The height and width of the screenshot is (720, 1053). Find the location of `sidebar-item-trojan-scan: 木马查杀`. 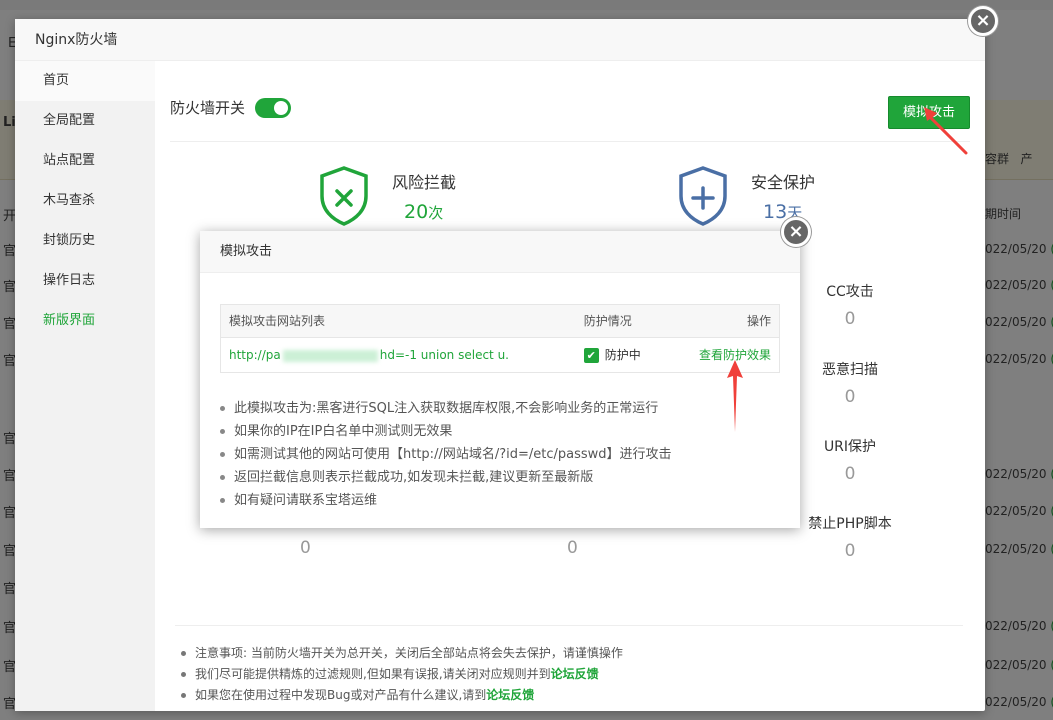

sidebar-item-trojan-scan: 木马查杀 is located at coordinates (85, 201).